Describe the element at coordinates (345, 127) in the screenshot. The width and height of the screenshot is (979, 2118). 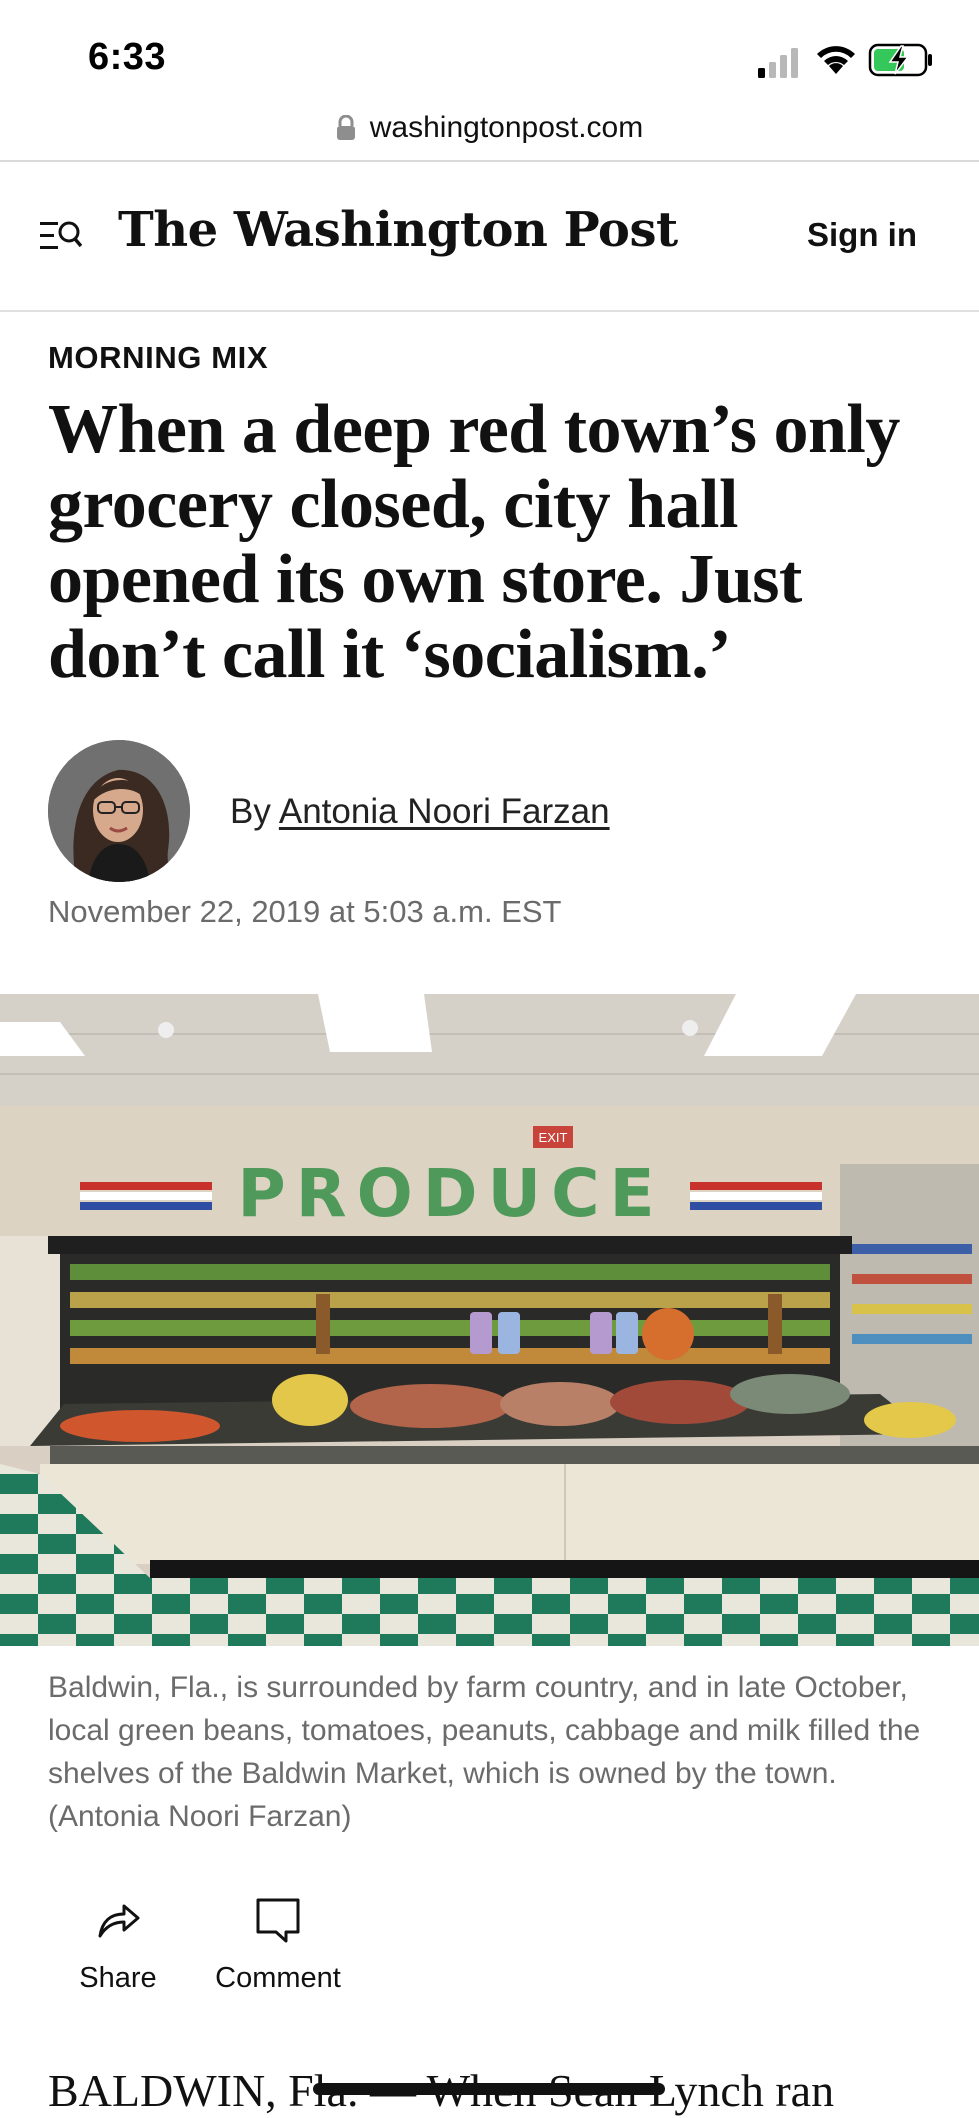
I see `lock-icon` at that location.